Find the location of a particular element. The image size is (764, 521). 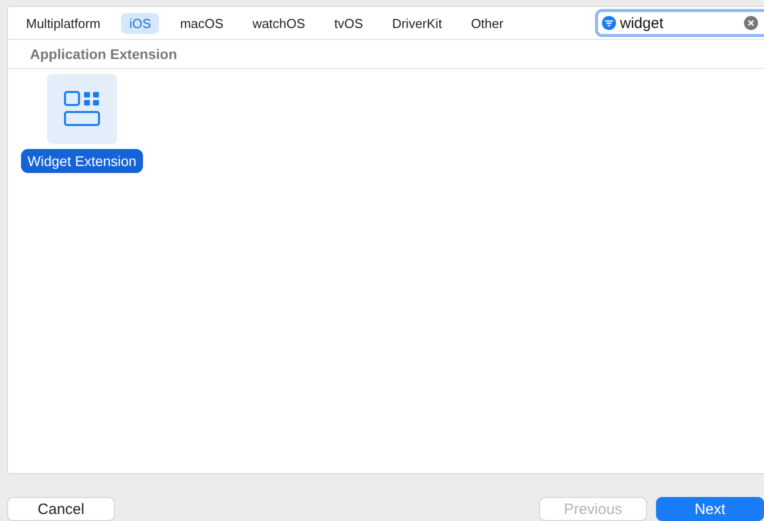

platform-tab: iOS is located at coordinates (140, 23).